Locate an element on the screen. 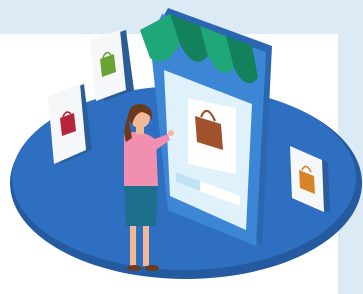 This screenshot has width=363, height=294. bag-card-left is located at coordinates (70, 124).